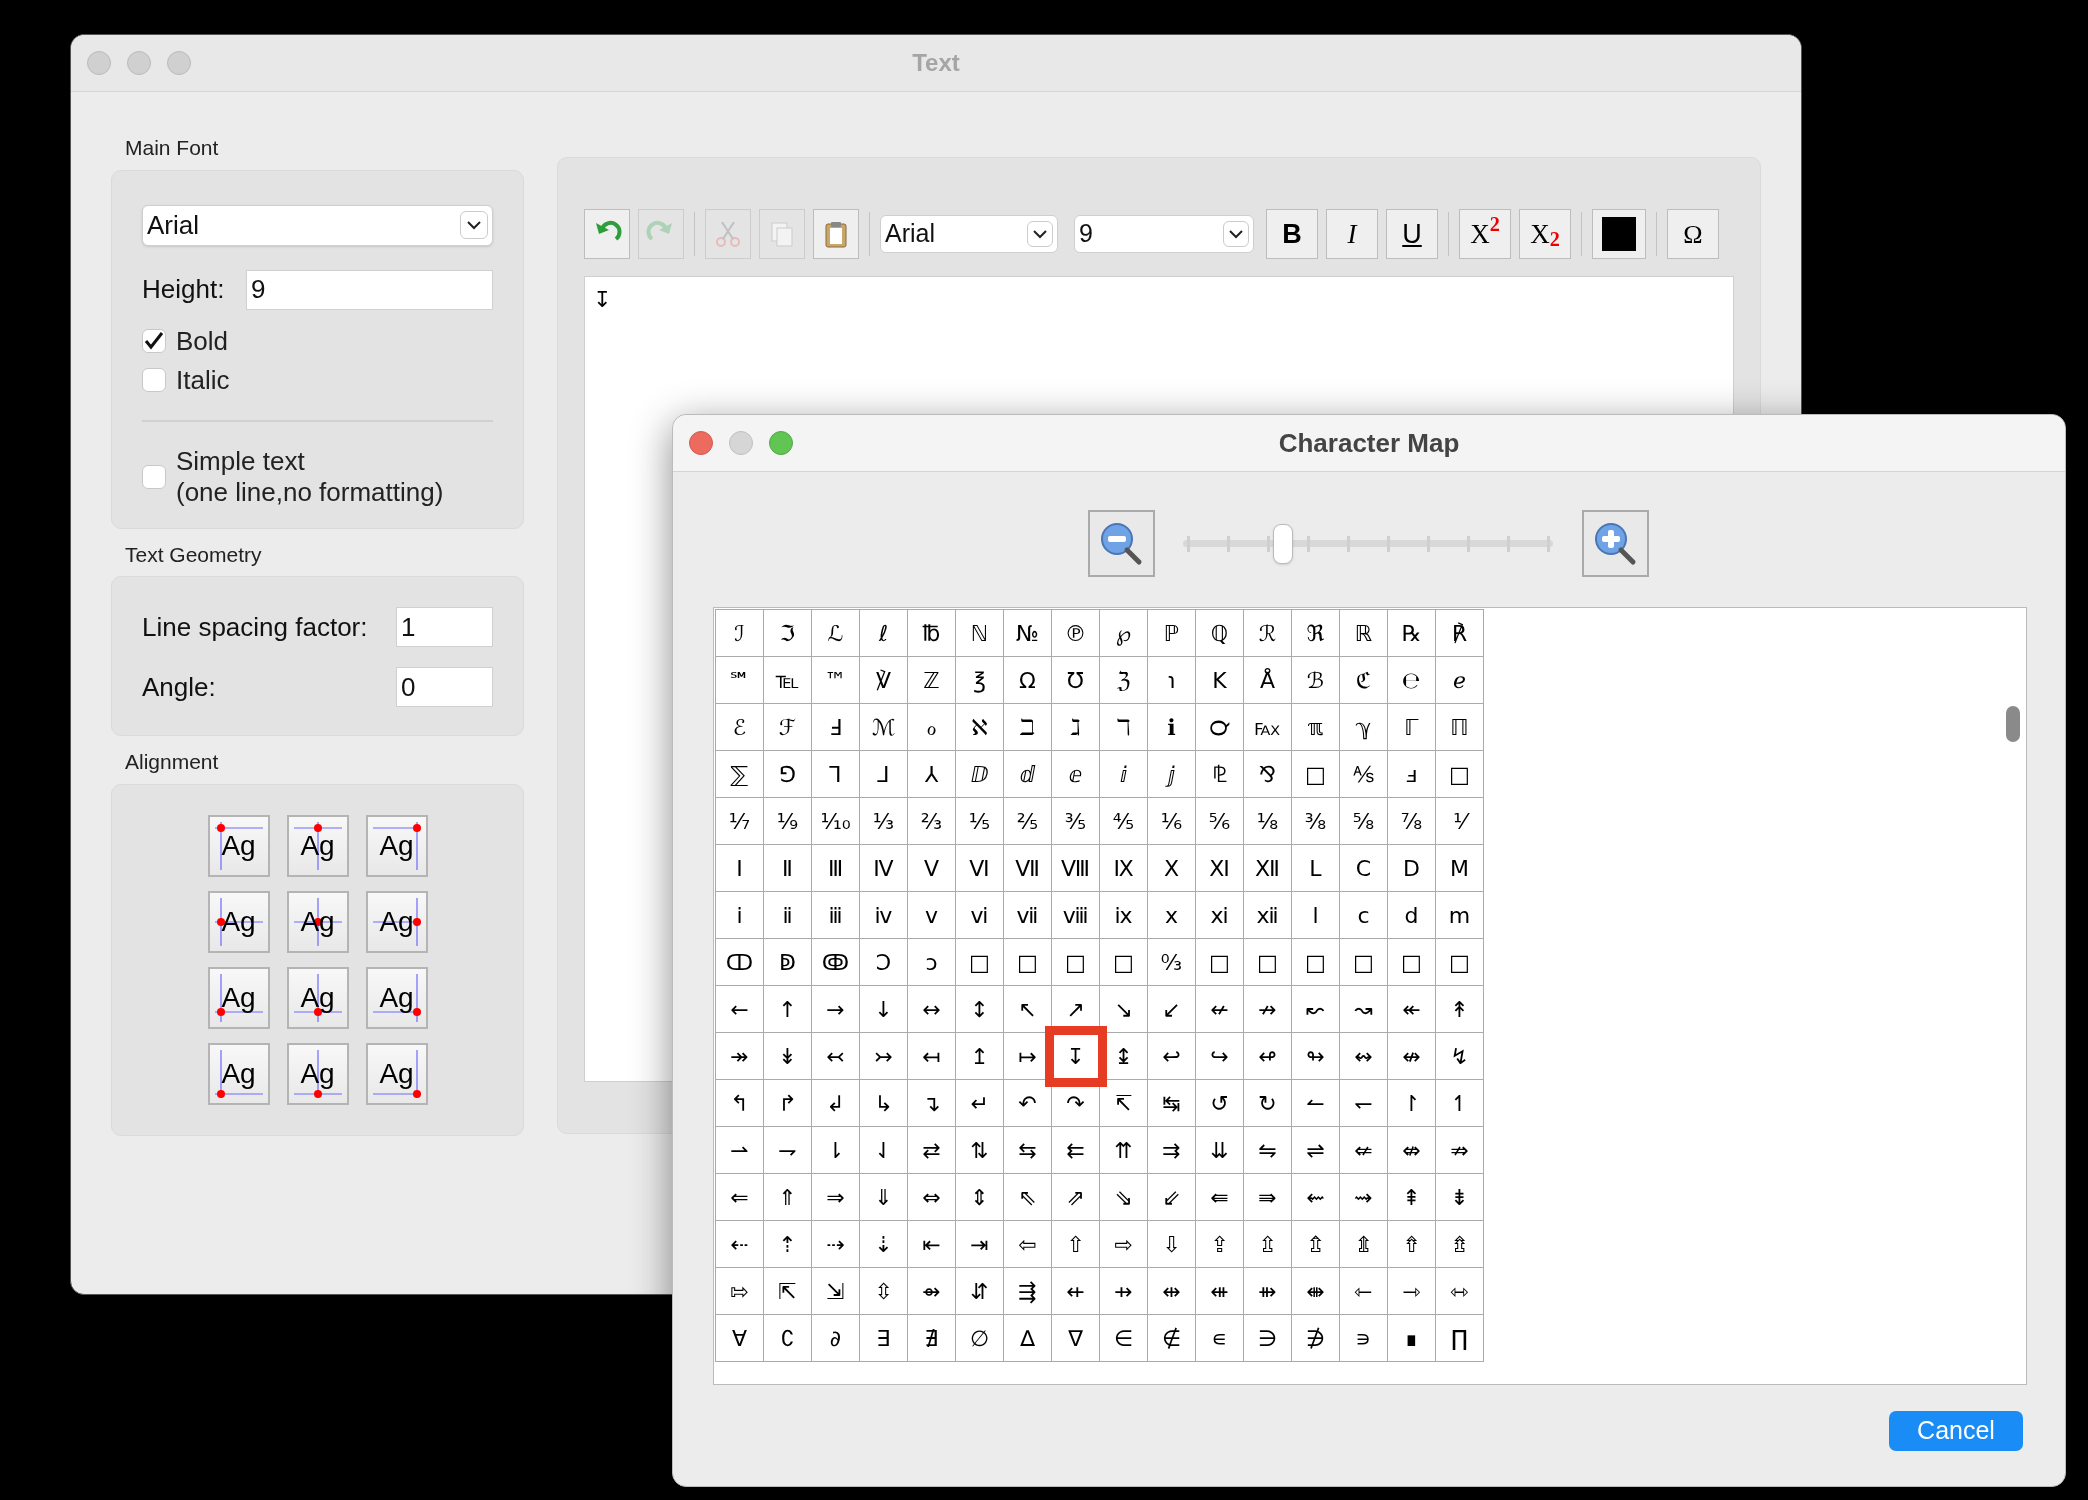  I want to click on character-cell: ↱, so click(788, 1103).